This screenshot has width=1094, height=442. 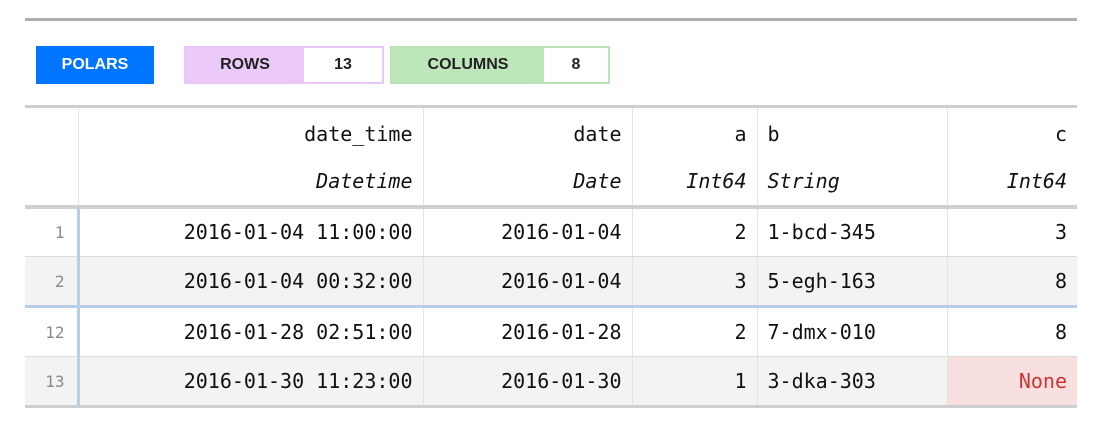 What do you see at coordinates (1011, 382) in the screenshot?
I see `cell-c-null: None` at bounding box center [1011, 382].